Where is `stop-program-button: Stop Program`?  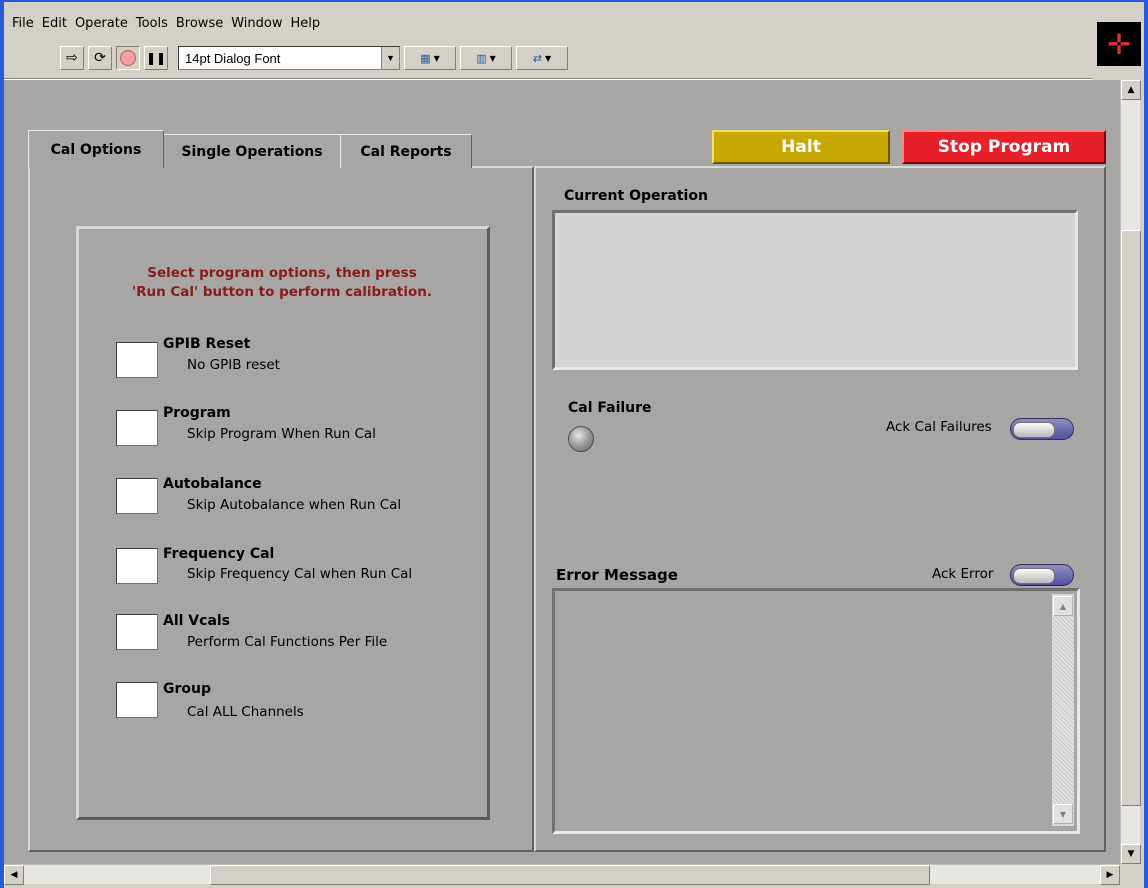
stop-program-button: Stop Program is located at coordinates (1004, 147).